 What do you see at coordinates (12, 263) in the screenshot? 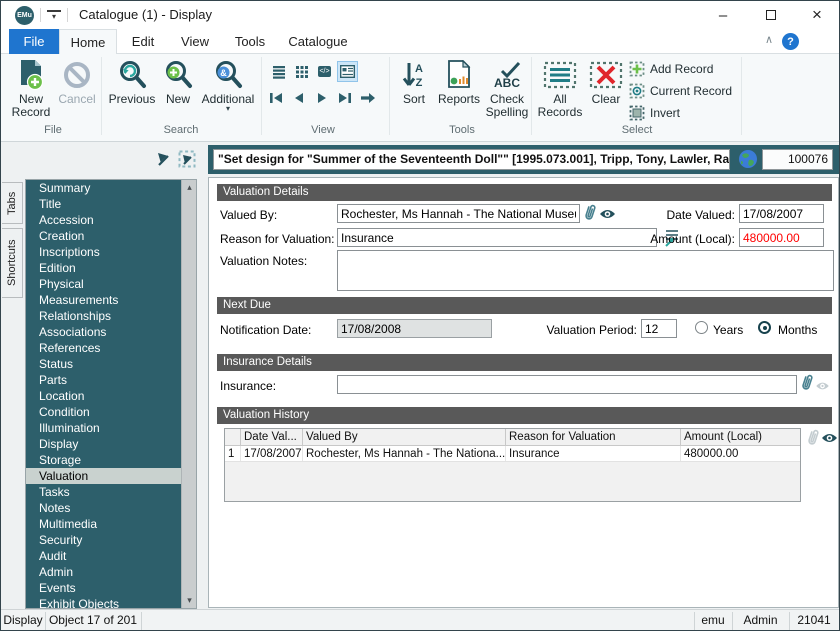
I see `shortcuts-vertical-tab: Shortcuts` at bounding box center [12, 263].